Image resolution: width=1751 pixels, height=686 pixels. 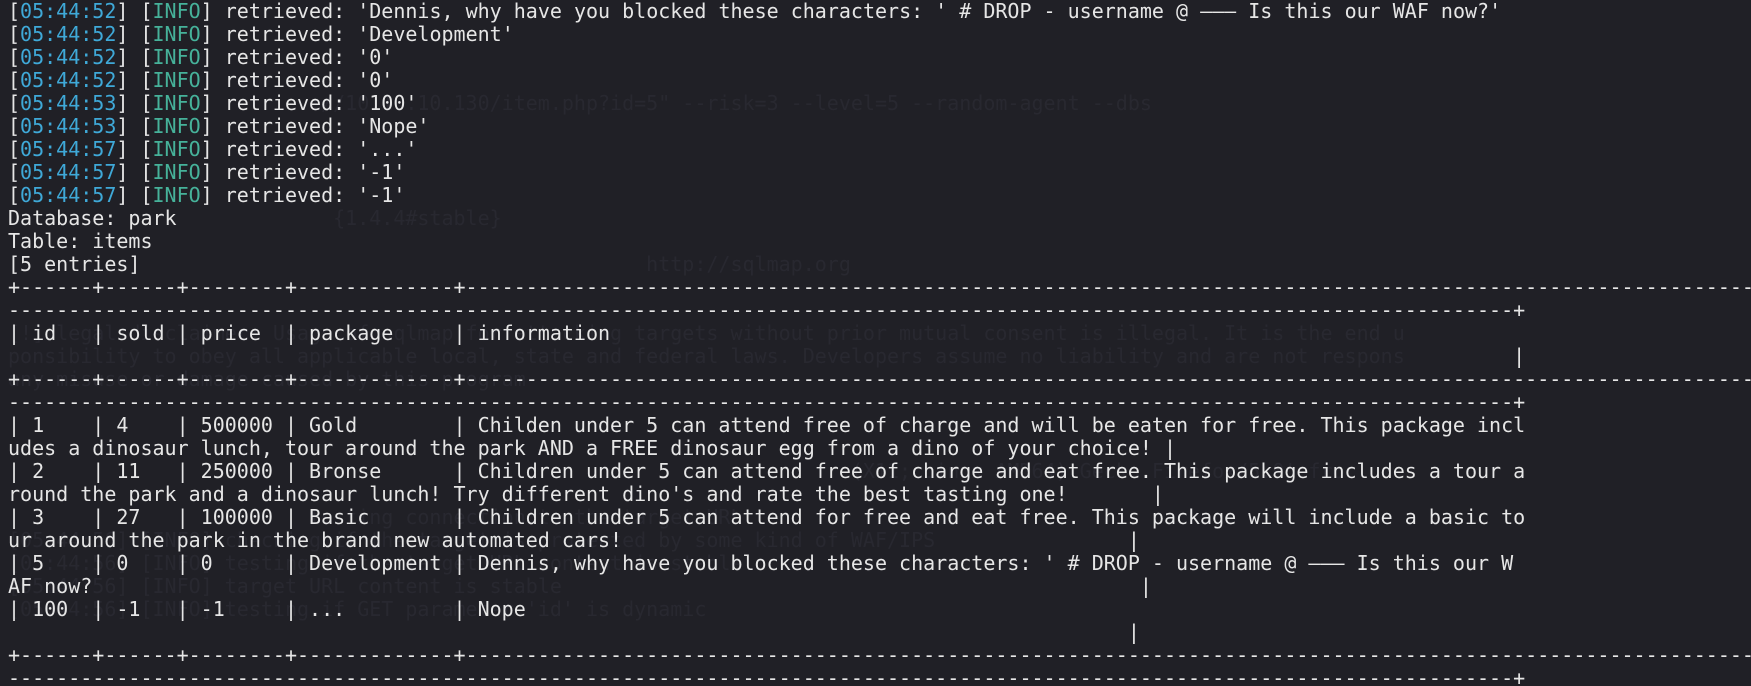 What do you see at coordinates (80, 241) in the screenshot?
I see `dump-line: Table: items` at bounding box center [80, 241].